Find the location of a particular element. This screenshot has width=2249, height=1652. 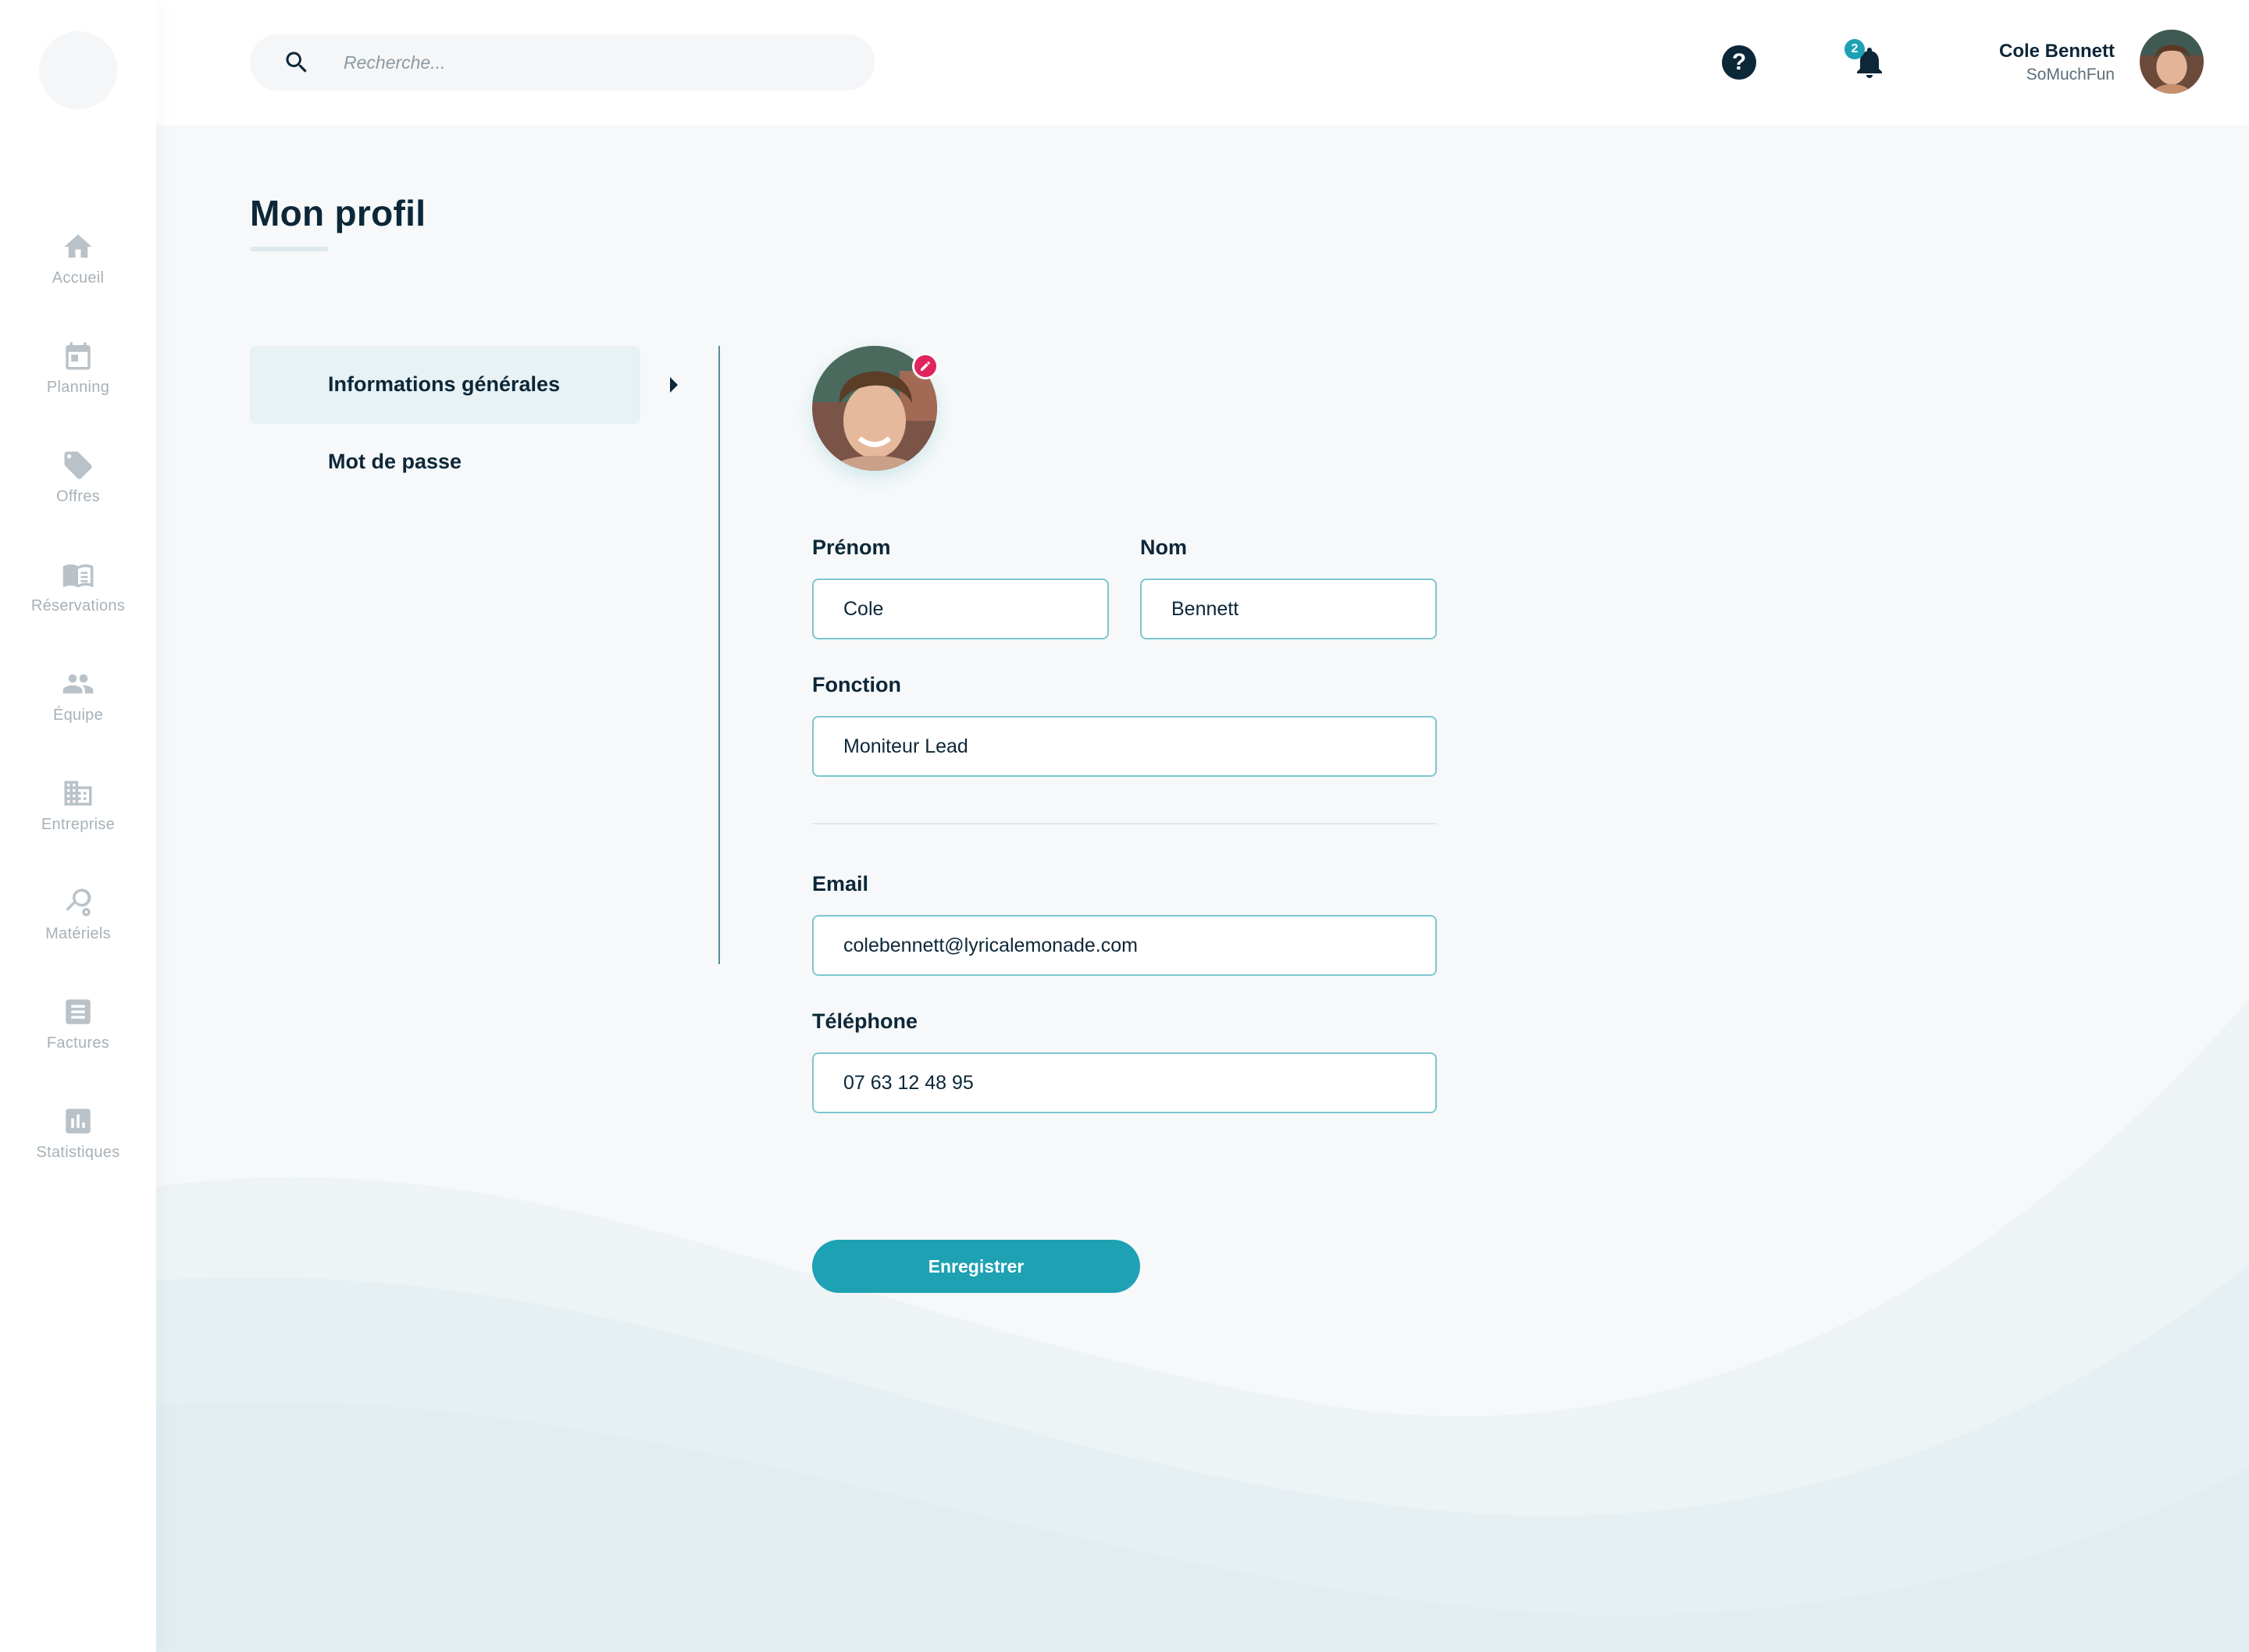

phone-field is located at coordinates (1124, 1082).